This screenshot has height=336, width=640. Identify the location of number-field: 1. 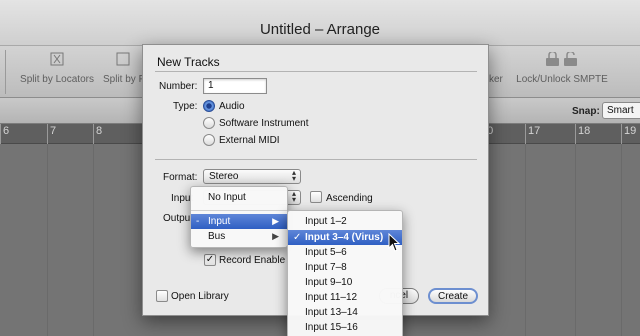
(235, 86).